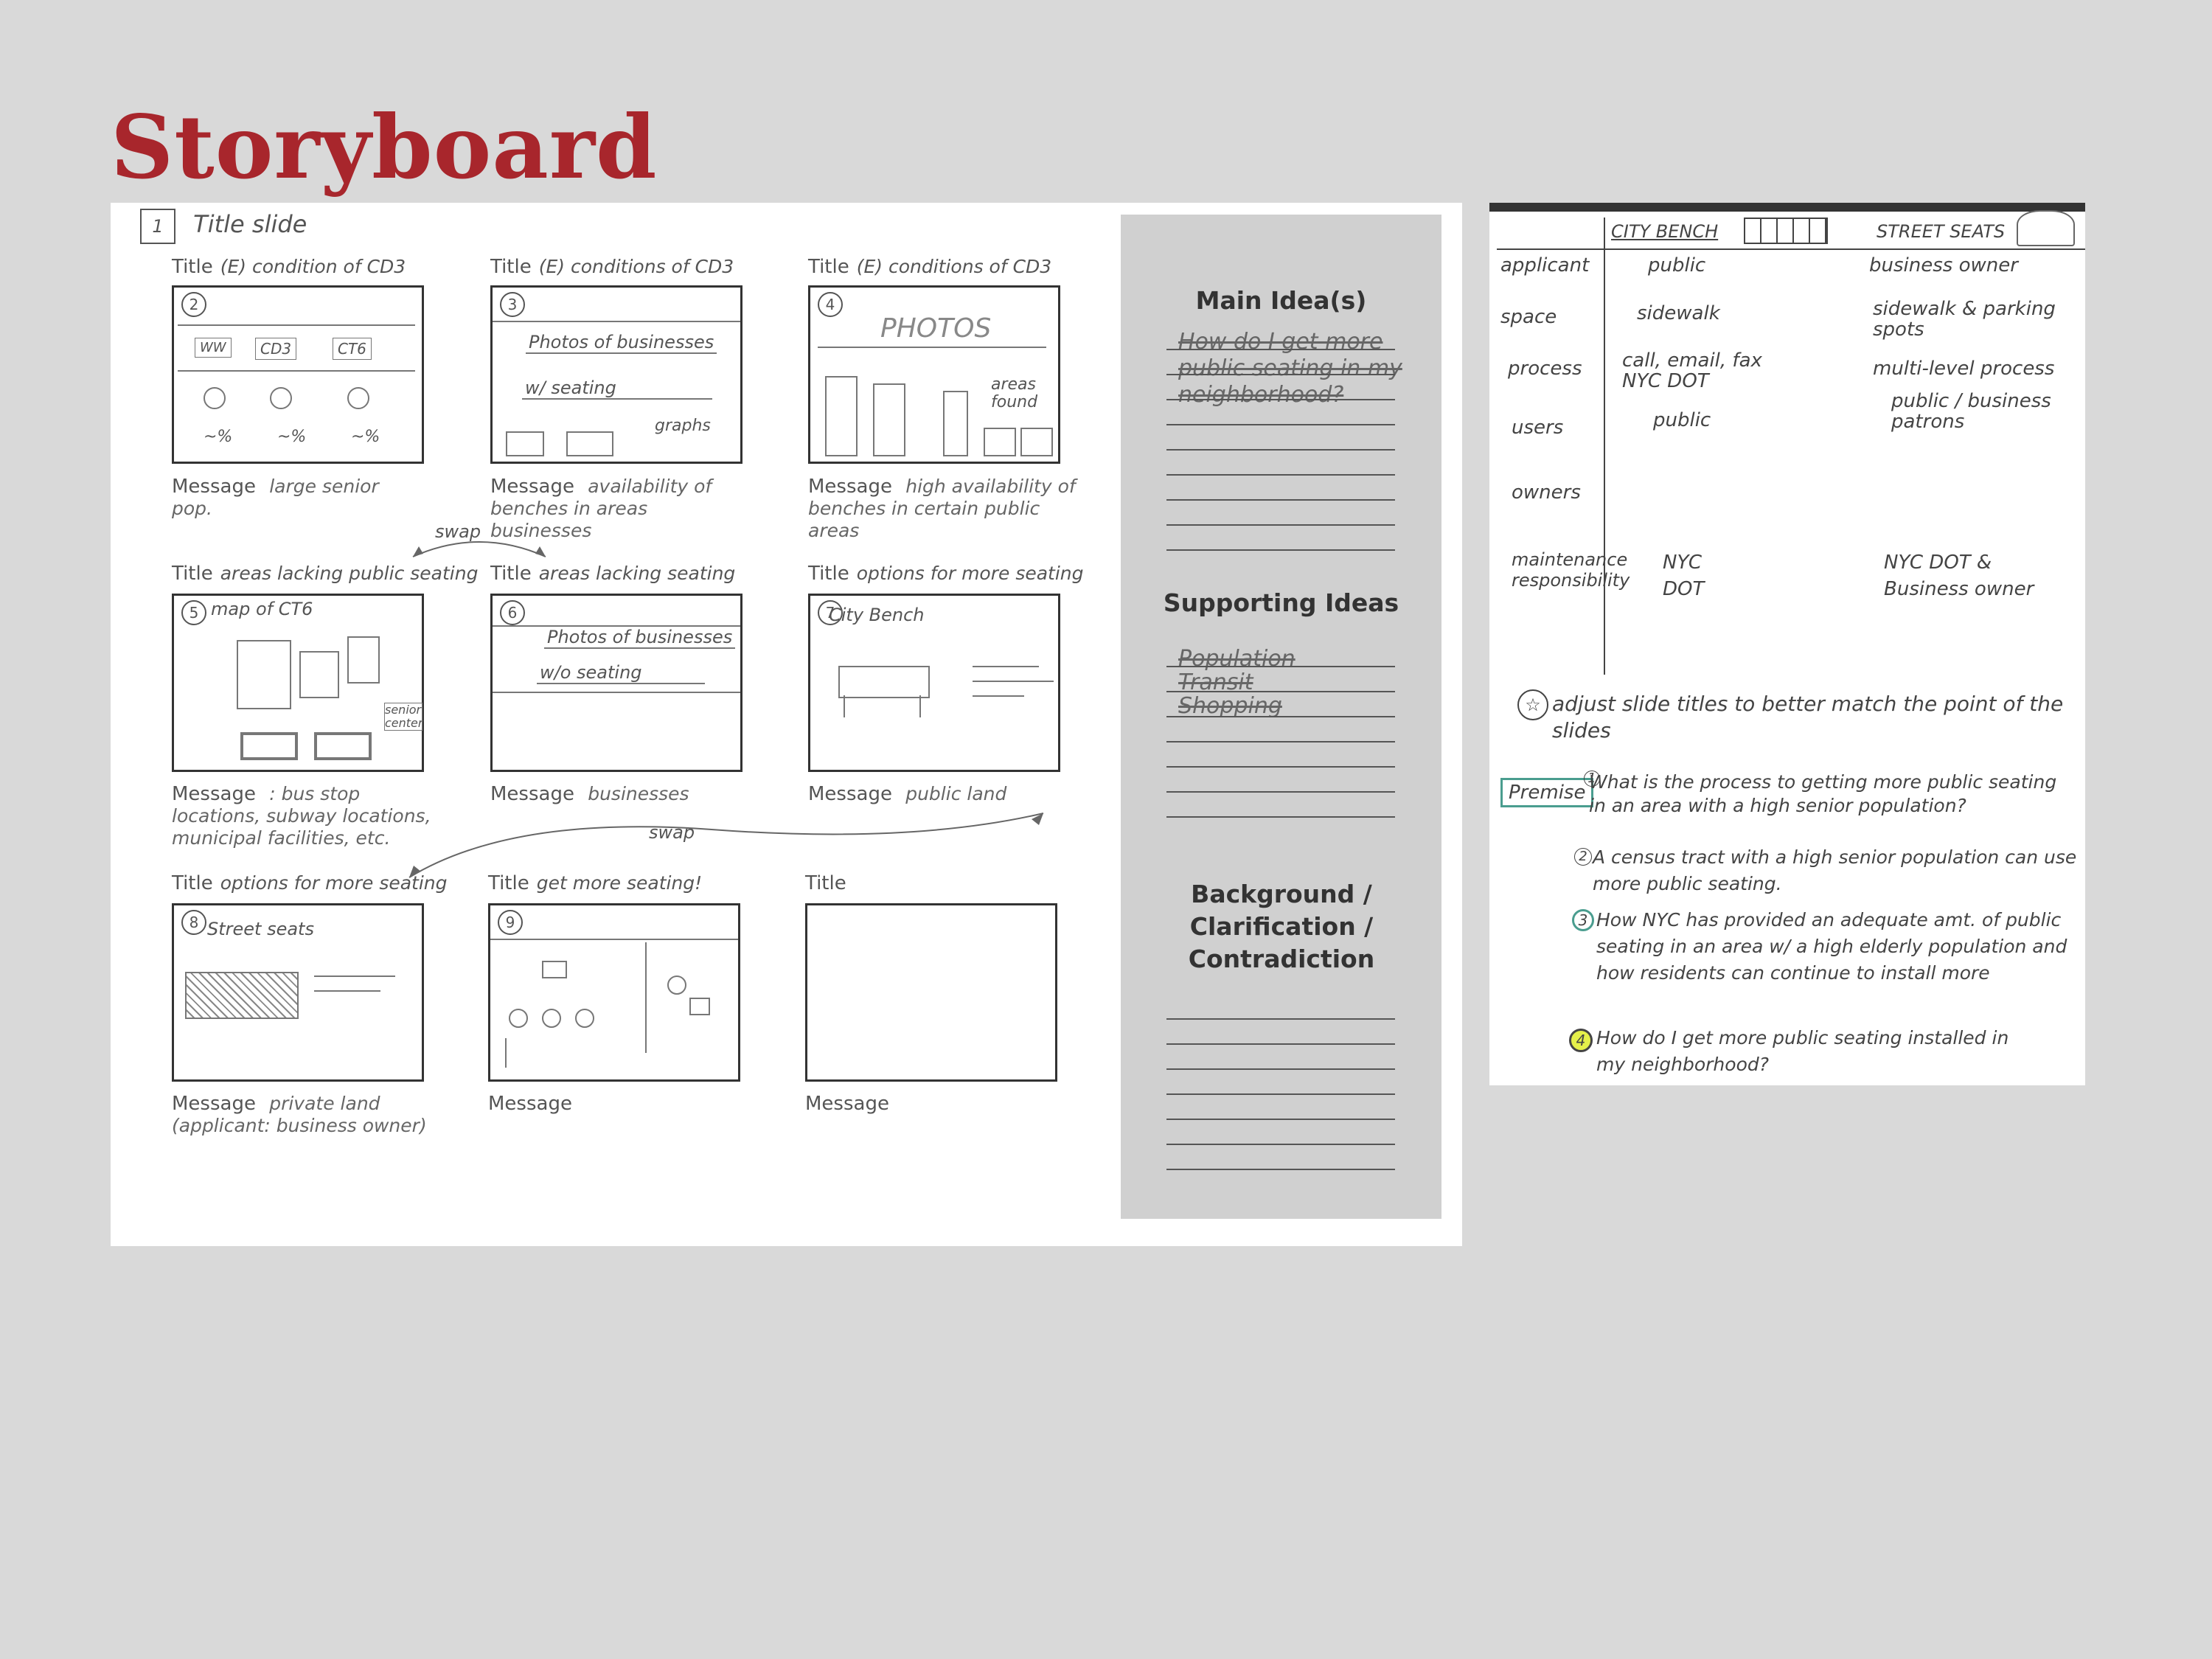  Describe the element at coordinates (920, 706) in the screenshot. I see `bench-leg-sketch` at that location.